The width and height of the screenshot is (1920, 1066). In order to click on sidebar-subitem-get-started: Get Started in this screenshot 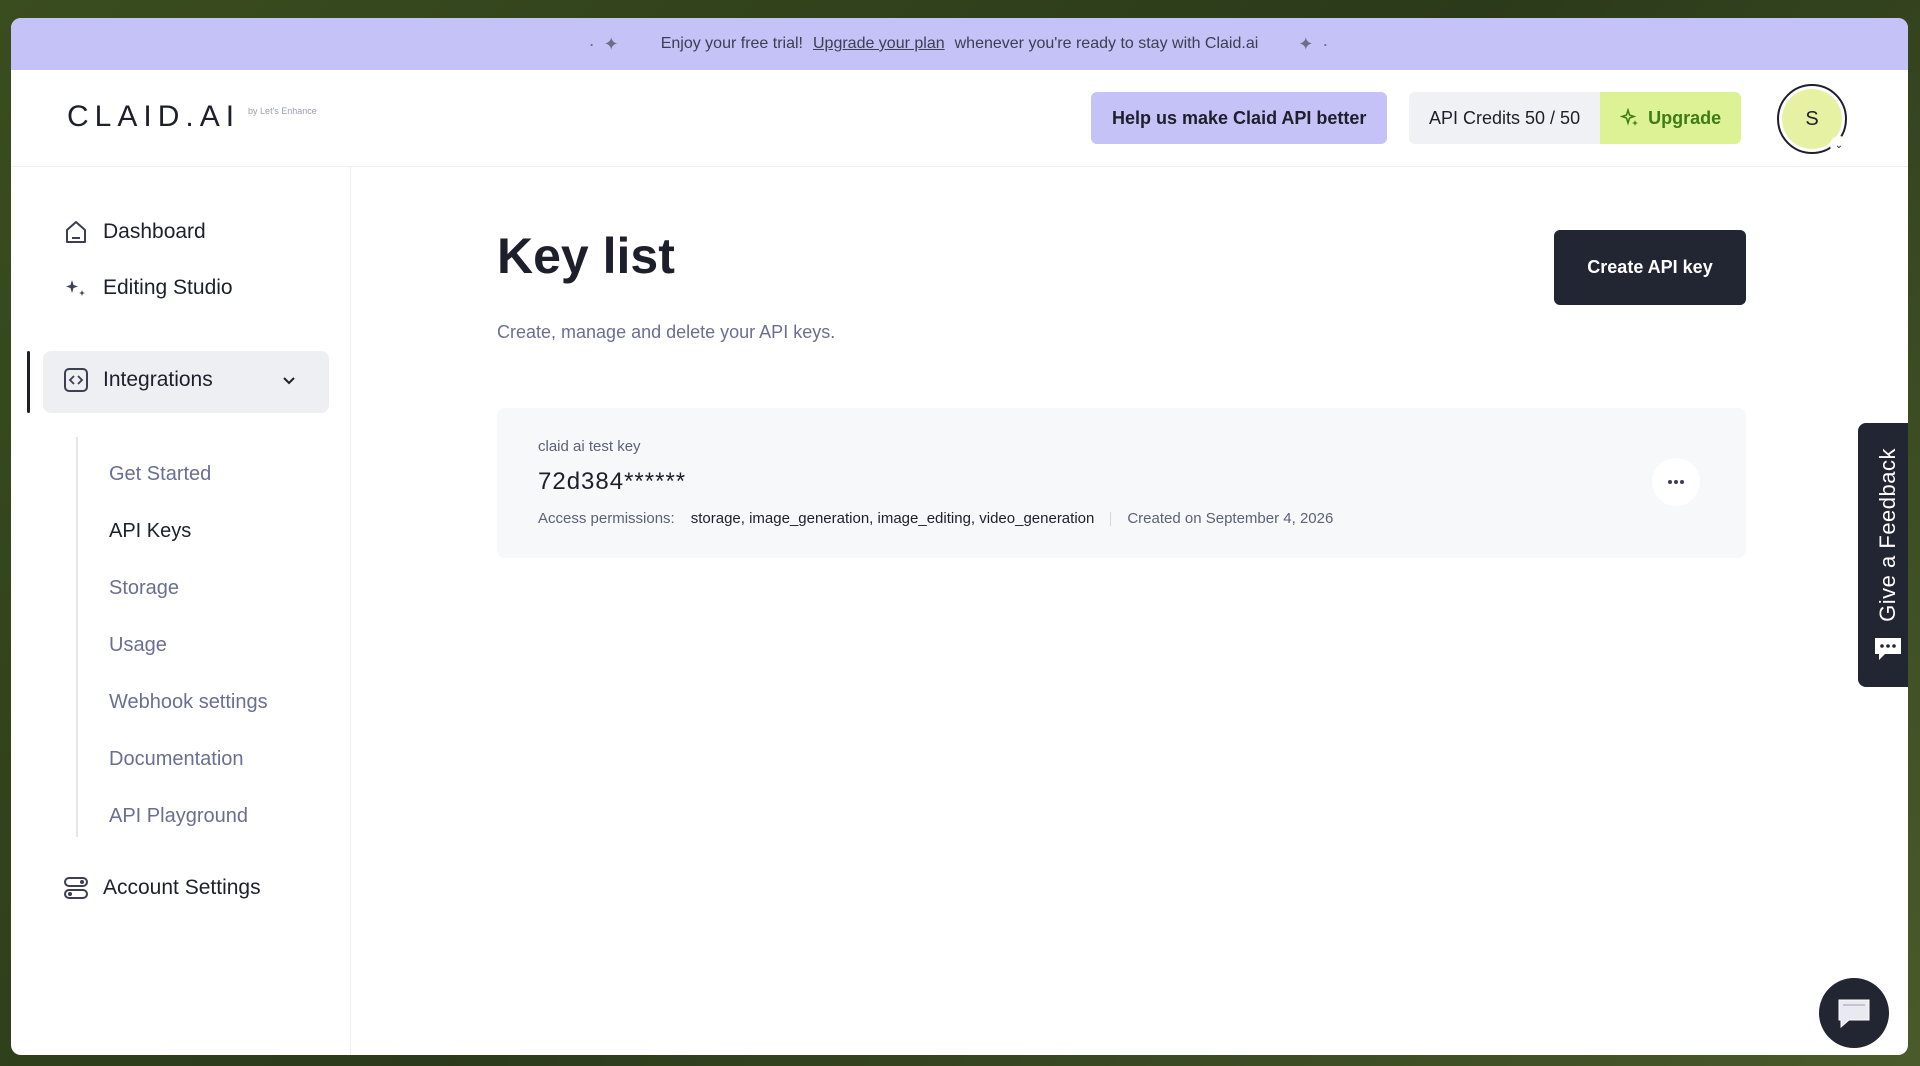, I will do `click(160, 474)`.